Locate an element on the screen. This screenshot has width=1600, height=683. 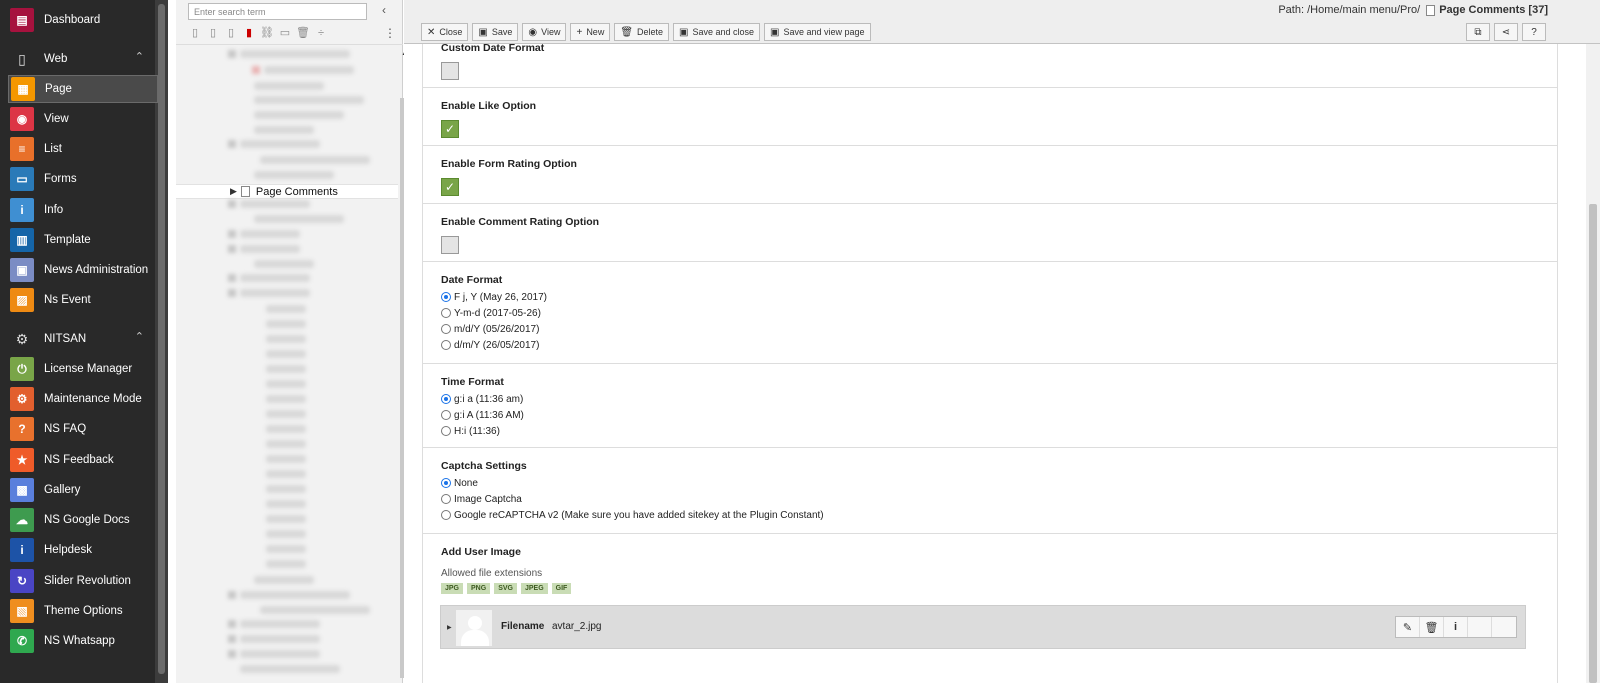
file-actions: ✎ 🗑 i is located at coordinates (1456, 627).